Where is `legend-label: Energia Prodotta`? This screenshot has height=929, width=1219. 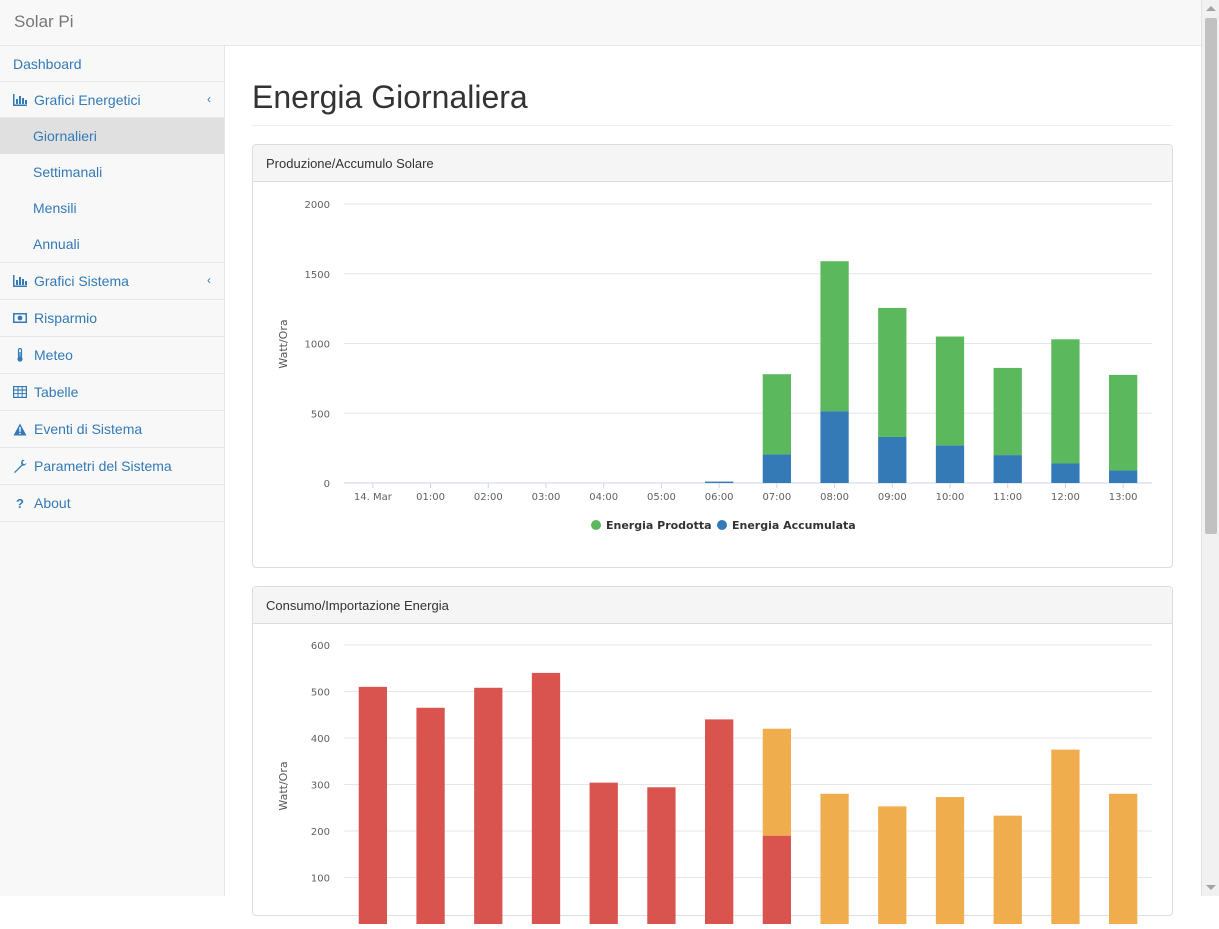
legend-label: Energia Prodotta is located at coordinates (659, 525).